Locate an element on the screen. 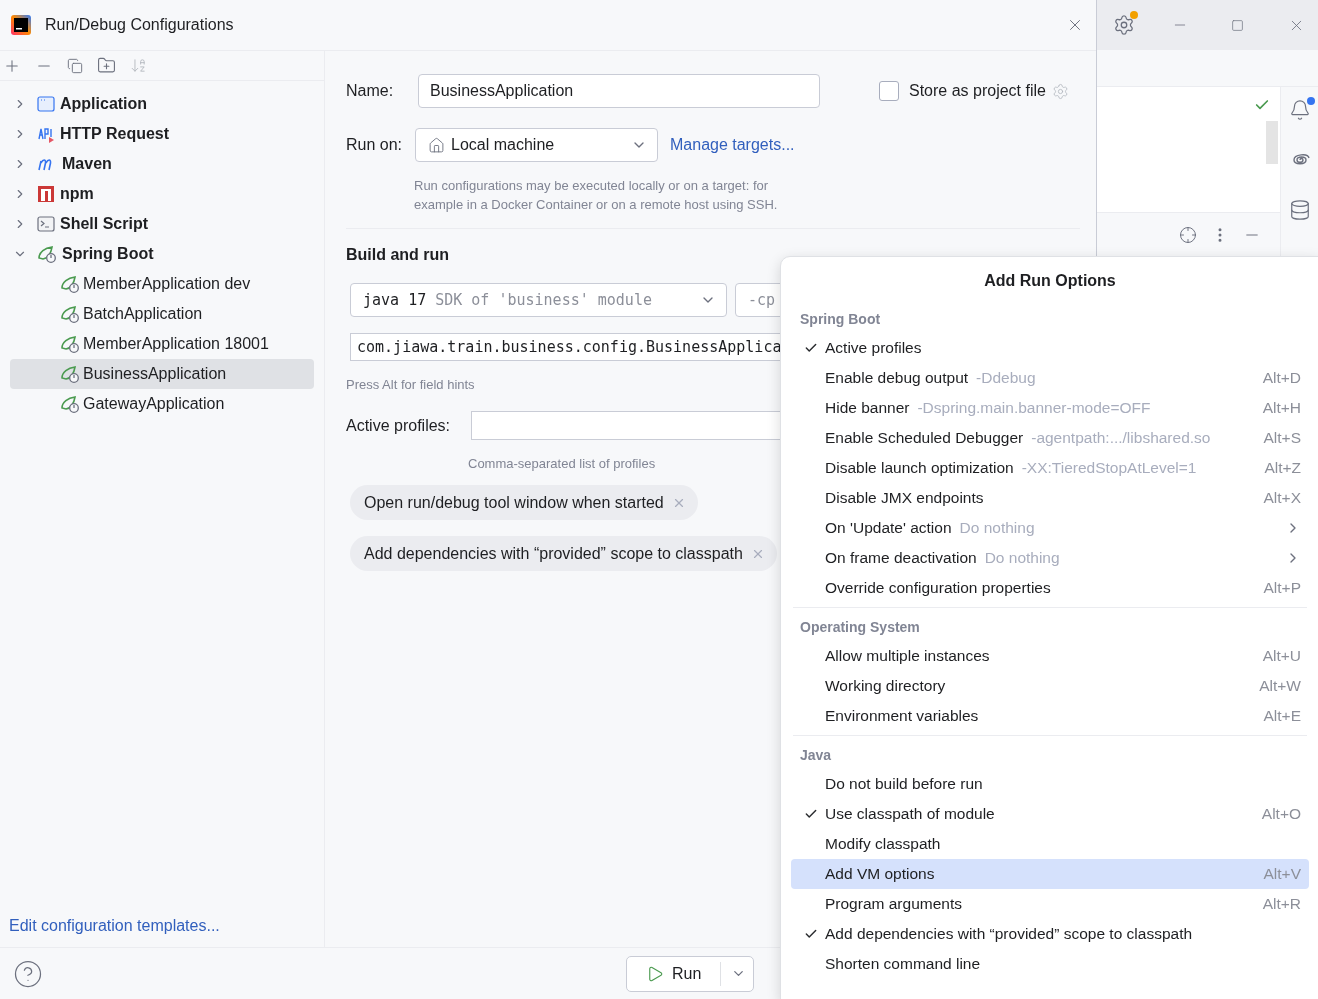 The height and width of the screenshot is (999, 1318). active-profiles-hint: Comma-separated list of profiles is located at coordinates (562, 463).